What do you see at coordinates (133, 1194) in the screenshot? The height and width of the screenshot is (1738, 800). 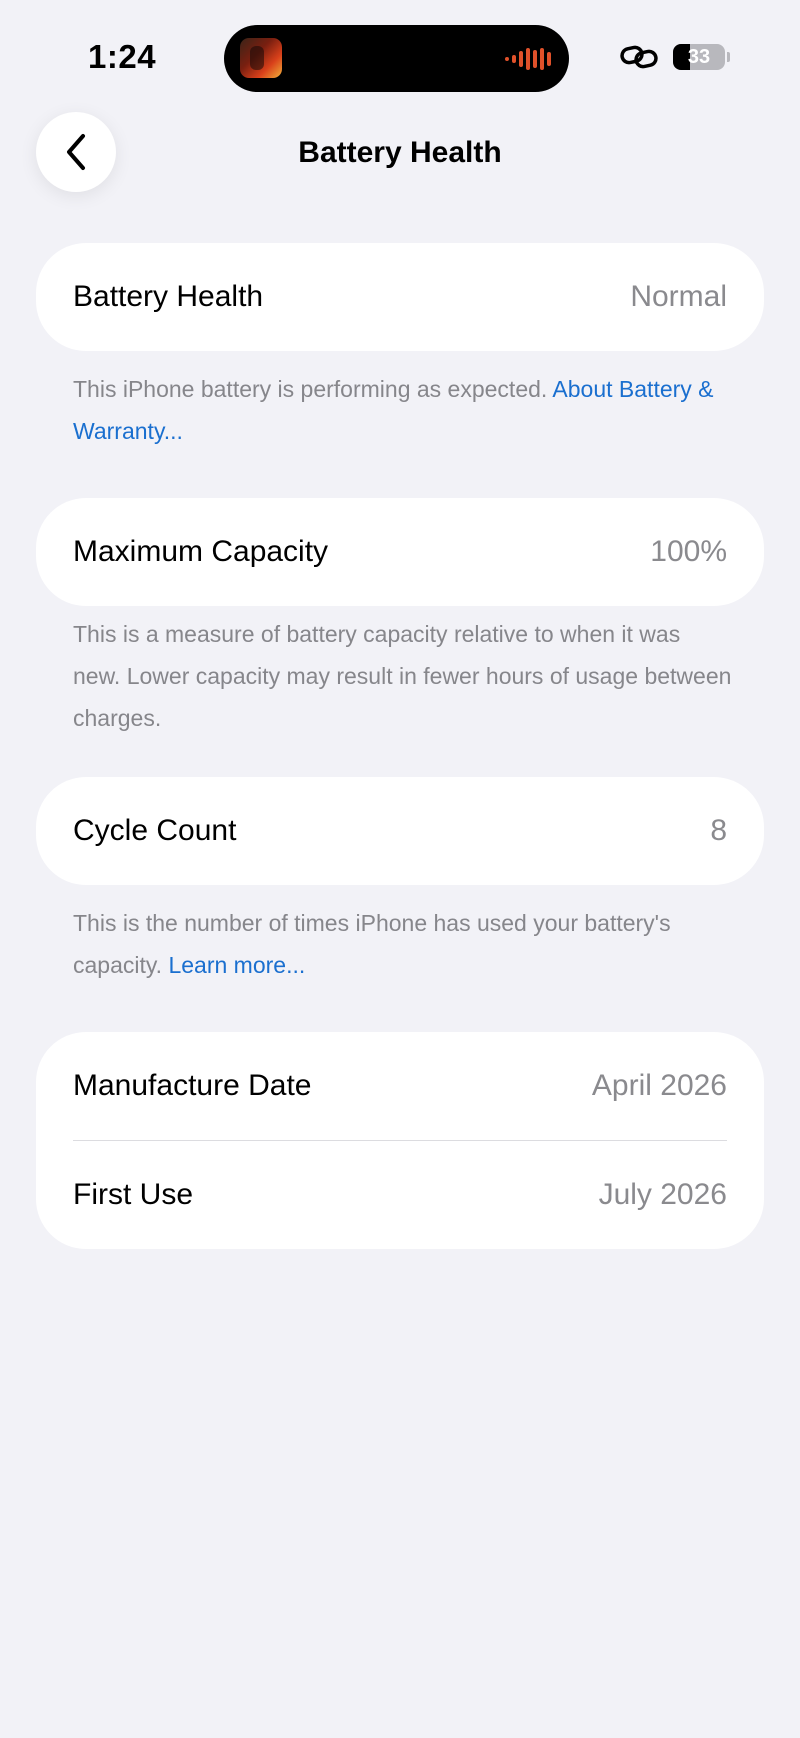 I see `first-use-label: First Use` at bounding box center [133, 1194].